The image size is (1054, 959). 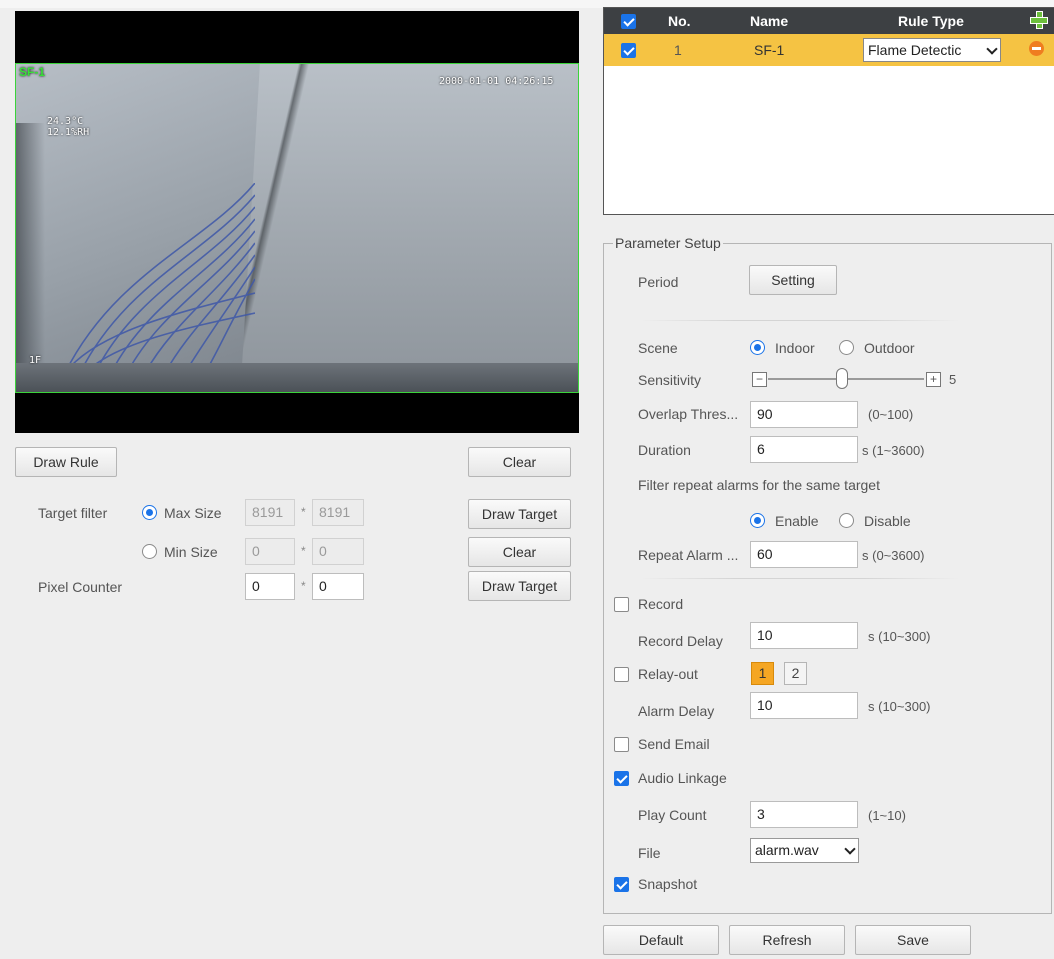 What do you see at coordinates (887, 815) in the screenshot?
I see `play-count-range: (1~10)` at bounding box center [887, 815].